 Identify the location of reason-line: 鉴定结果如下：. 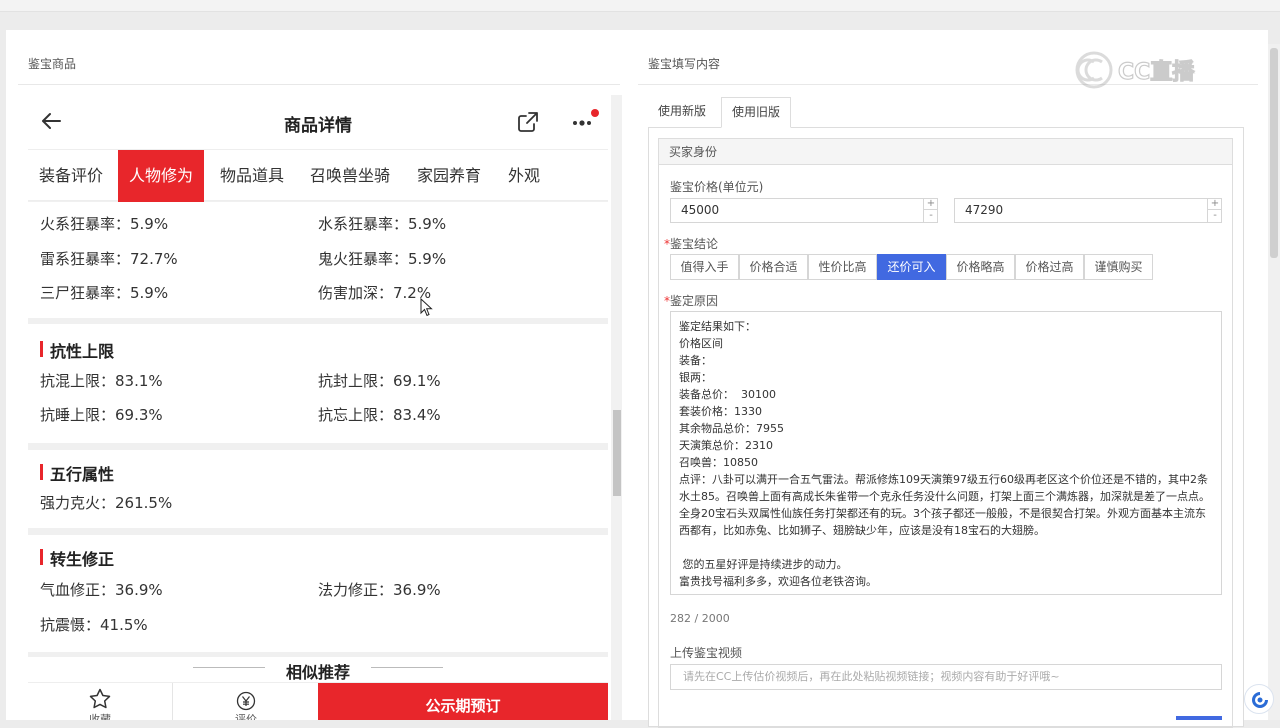
(717, 326).